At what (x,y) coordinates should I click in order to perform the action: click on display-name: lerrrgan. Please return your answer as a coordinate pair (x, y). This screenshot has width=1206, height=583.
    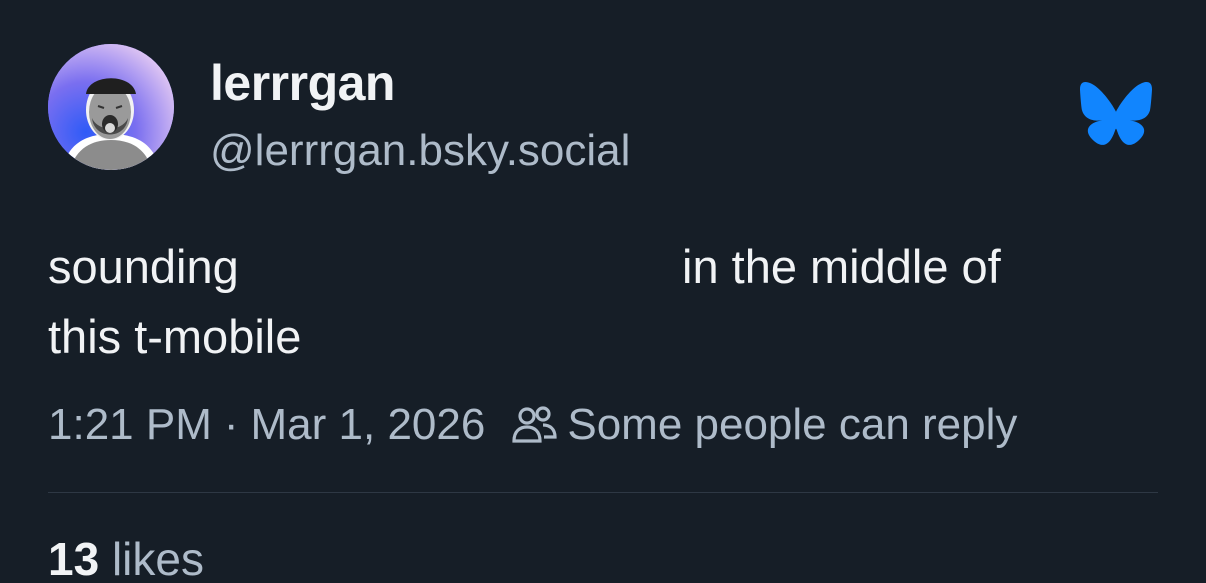
    Looking at the image, I should click on (302, 83).